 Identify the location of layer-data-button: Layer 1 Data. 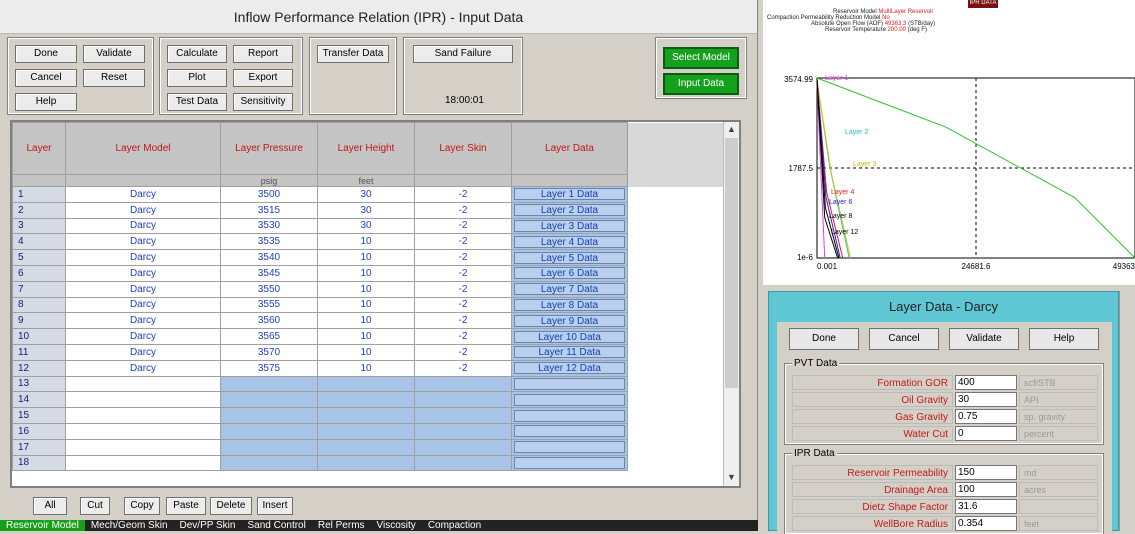
(569, 194).